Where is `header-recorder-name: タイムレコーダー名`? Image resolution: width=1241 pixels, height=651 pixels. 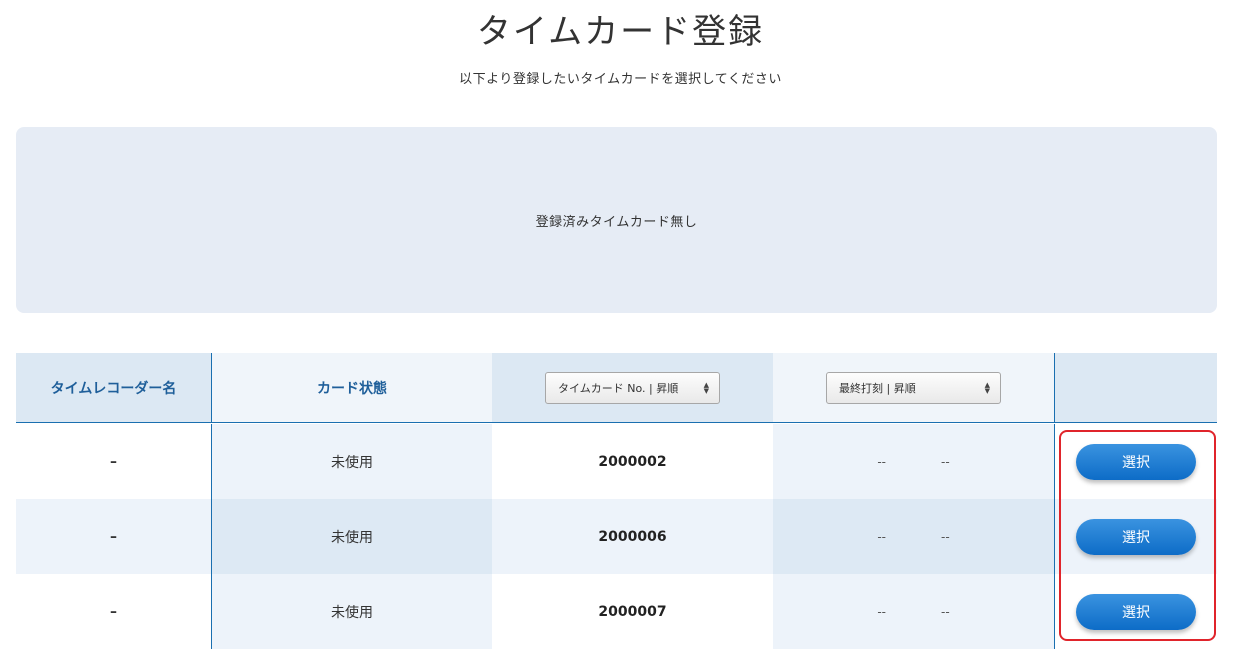
header-recorder-name: タイムレコーダー名 is located at coordinates (113, 387).